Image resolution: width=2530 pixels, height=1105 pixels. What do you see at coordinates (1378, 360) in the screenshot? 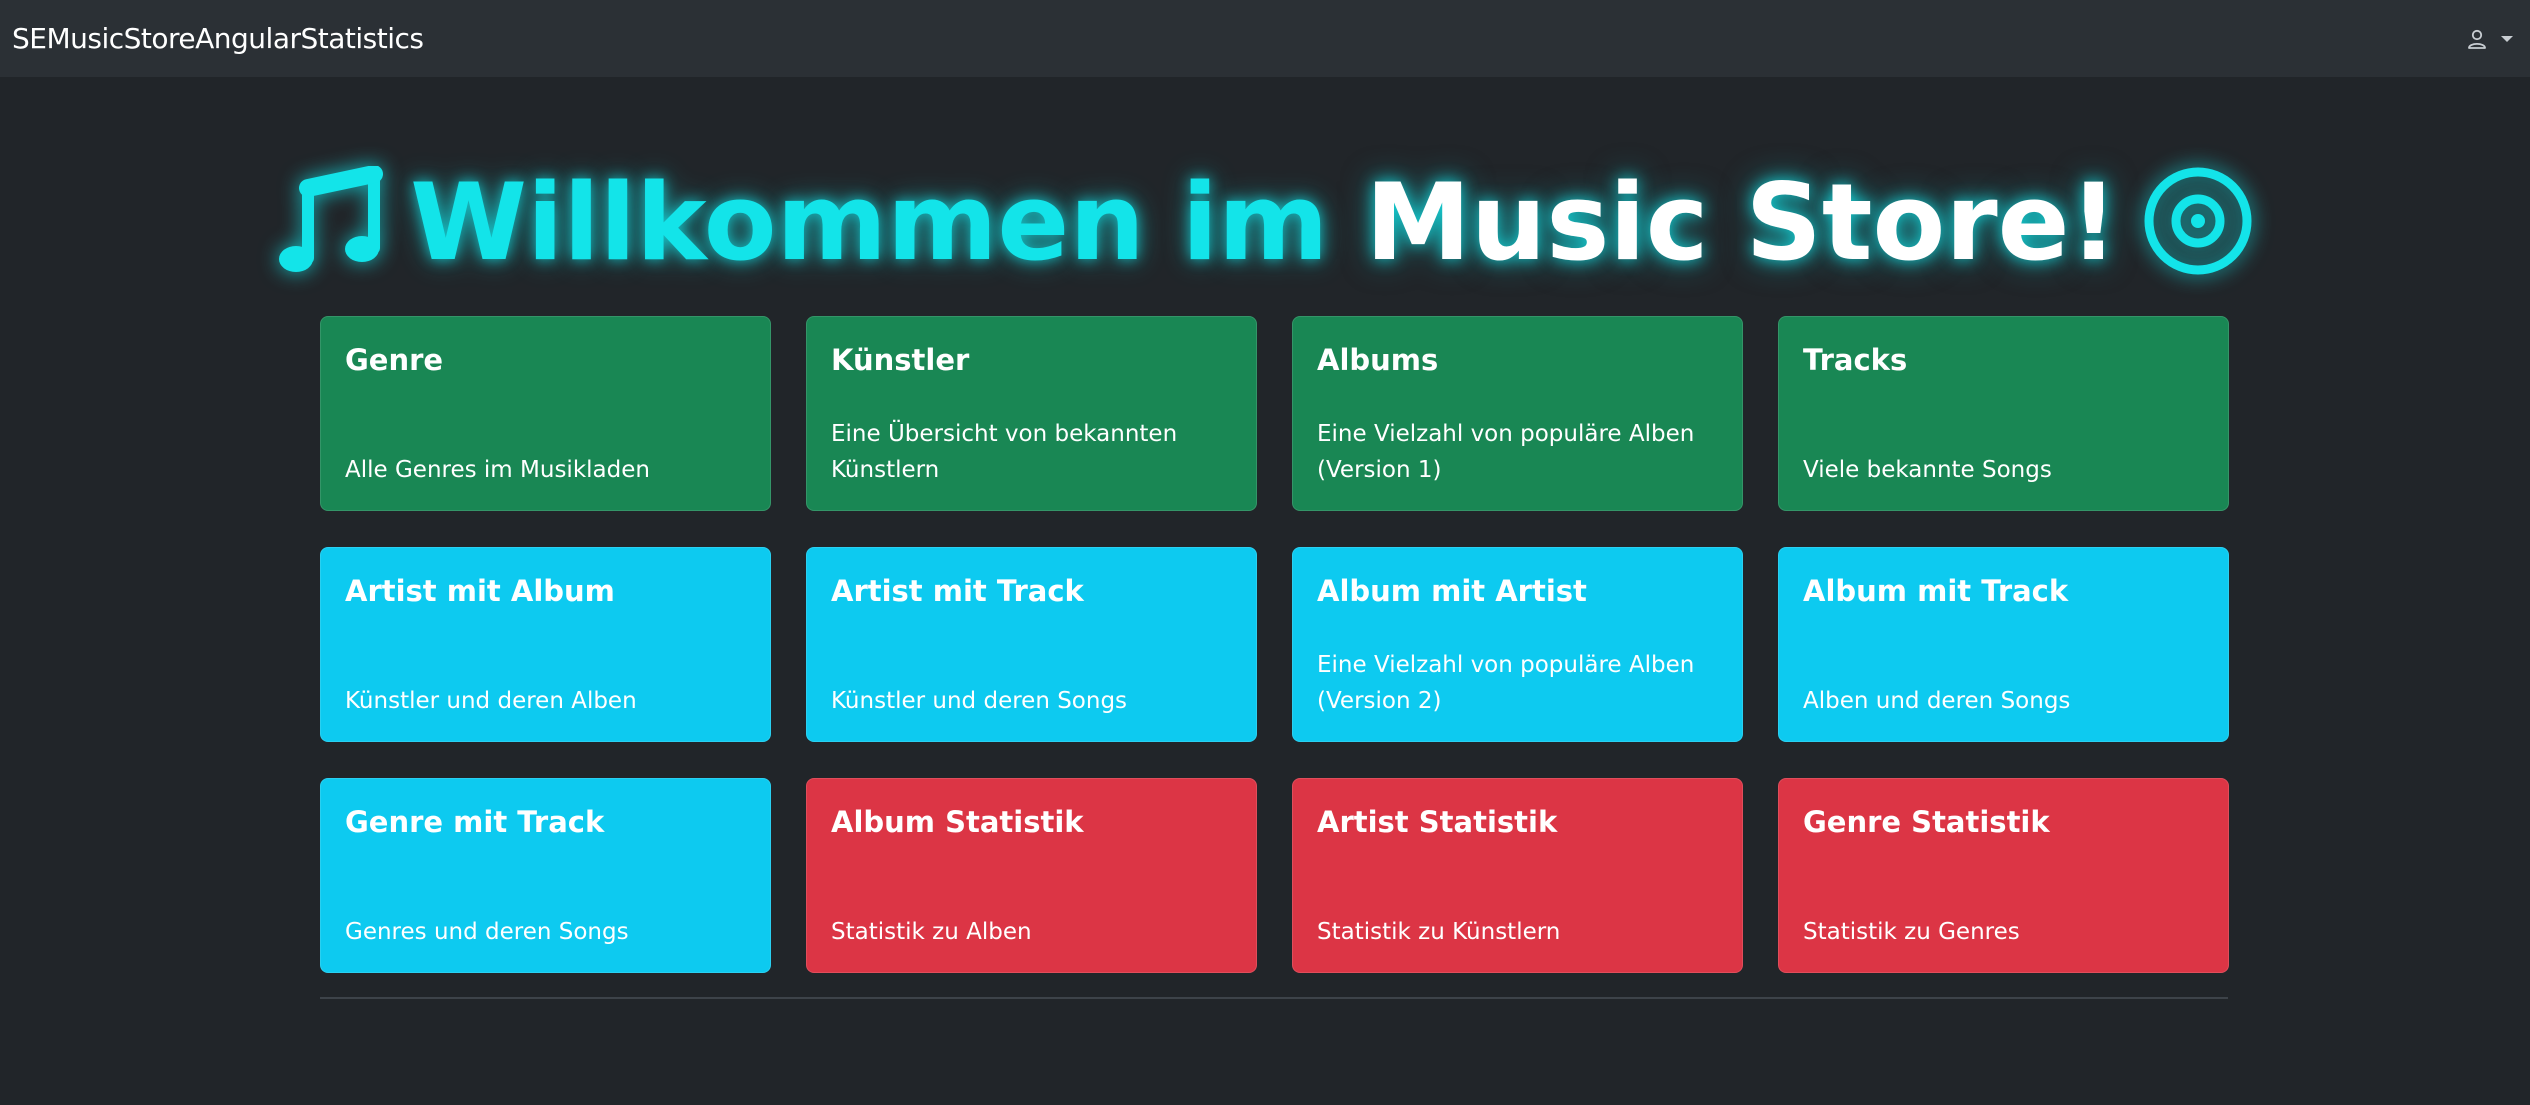
I see `card-title: Albums` at bounding box center [1378, 360].